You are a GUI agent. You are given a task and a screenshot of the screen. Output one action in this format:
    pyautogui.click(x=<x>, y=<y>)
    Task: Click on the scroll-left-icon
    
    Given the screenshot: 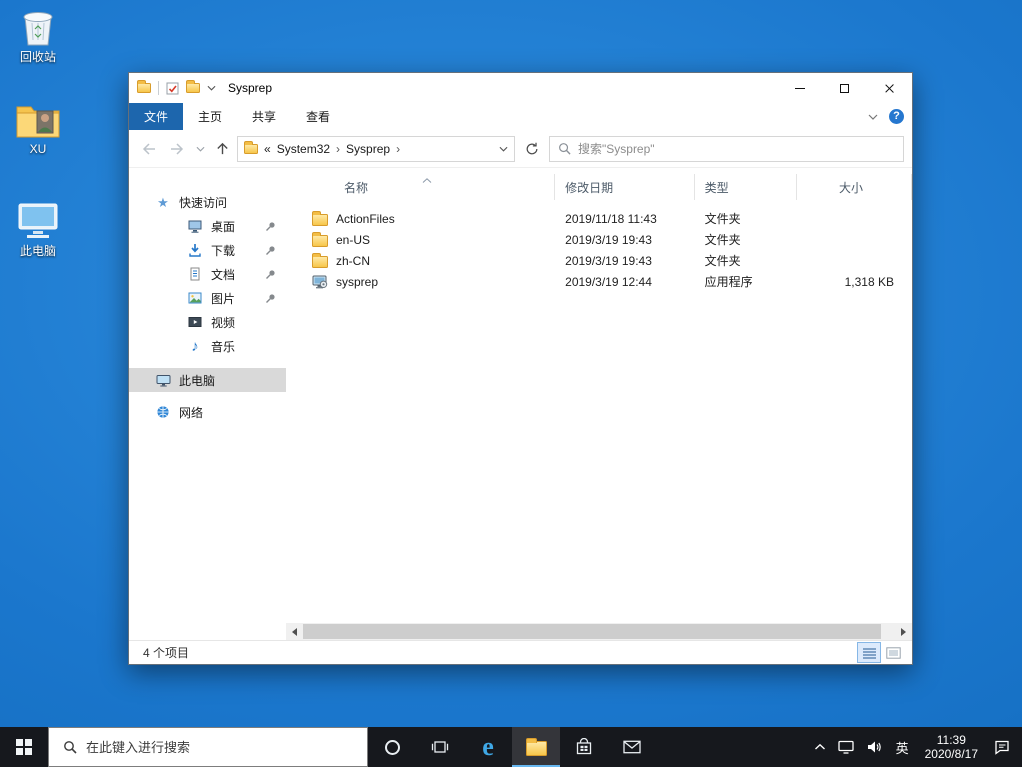 What is the action you would take?
    pyautogui.click(x=294, y=631)
    